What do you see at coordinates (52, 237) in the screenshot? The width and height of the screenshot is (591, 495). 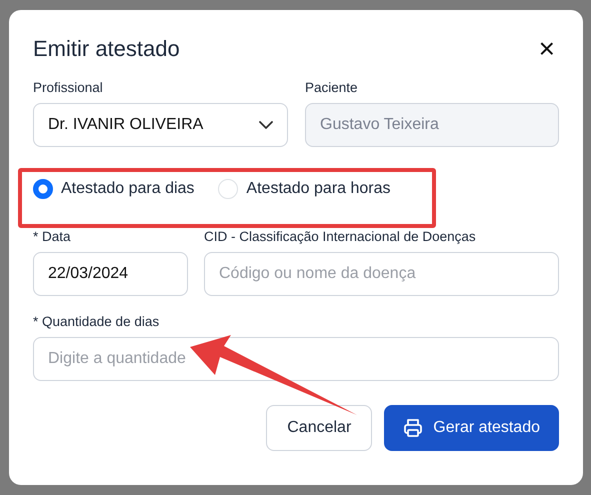 I see `field-label: * Data` at bounding box center [52, 237].